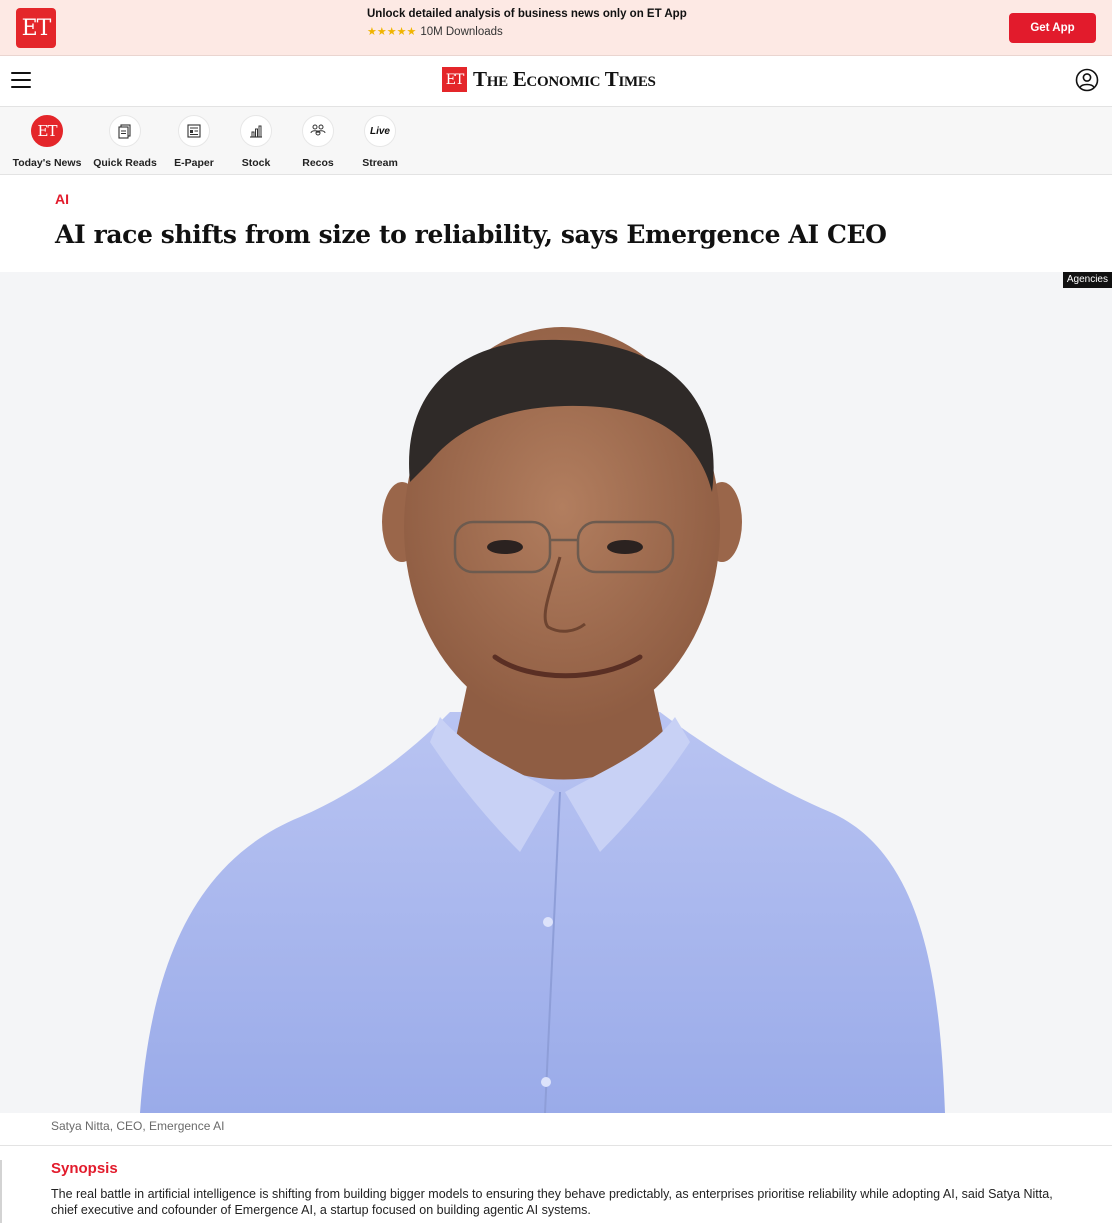 This screenshot has height=1223, width=1112. I want to click on downloads-count: 10M Downloads, so click(461, 31).